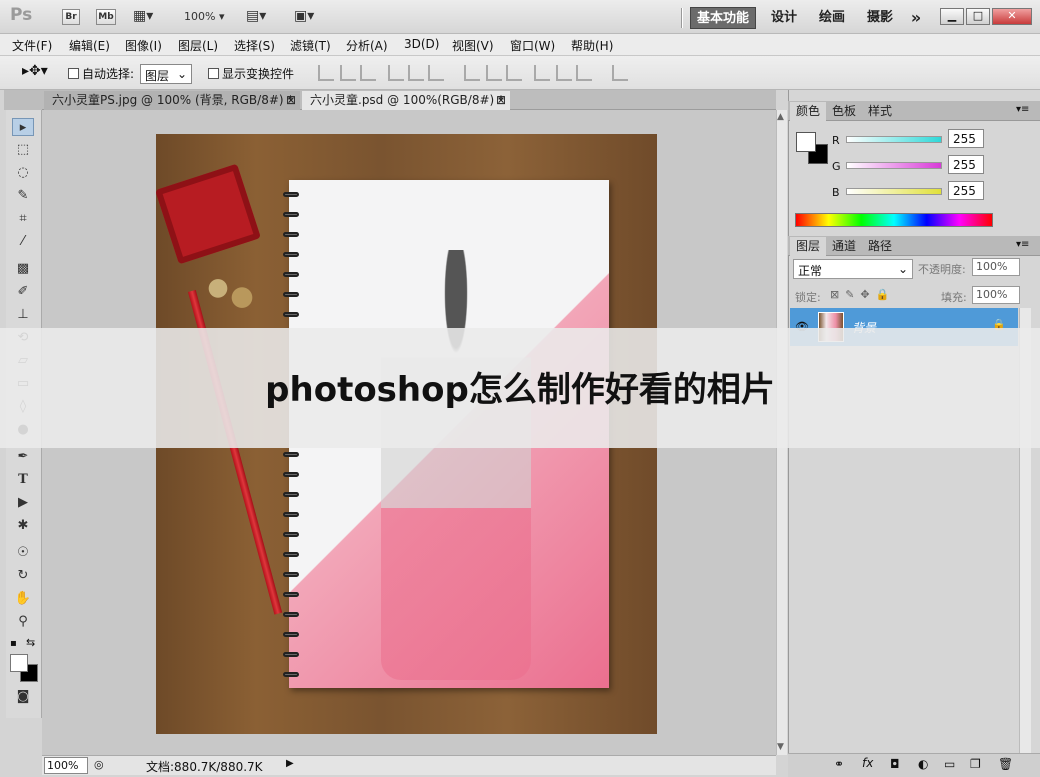 This screenshot has height=777, width=1040. I want to click on zoom-tool-icon: ⚲, so click(23, 622).